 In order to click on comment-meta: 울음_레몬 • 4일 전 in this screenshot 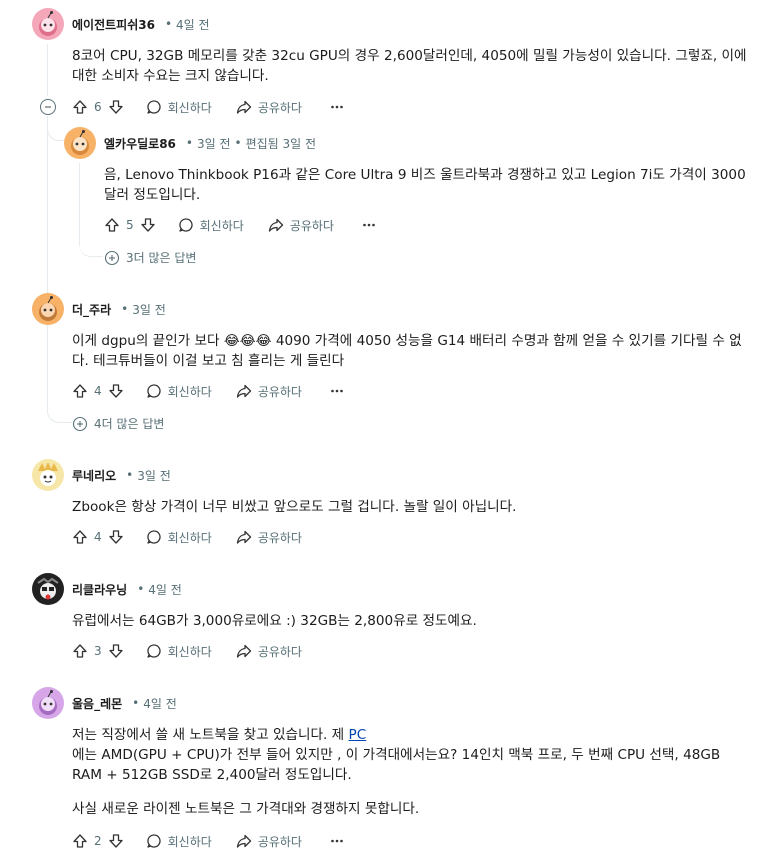, I will do `click(124, 703)`.